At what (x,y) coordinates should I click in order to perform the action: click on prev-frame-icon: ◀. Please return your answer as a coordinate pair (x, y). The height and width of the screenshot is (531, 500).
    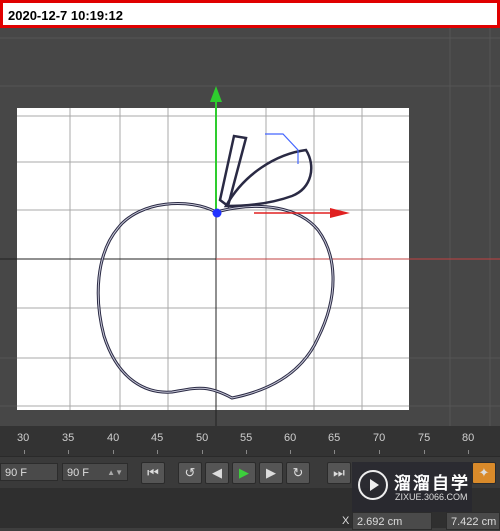
    Looking at the image, I should click on (217, 472).